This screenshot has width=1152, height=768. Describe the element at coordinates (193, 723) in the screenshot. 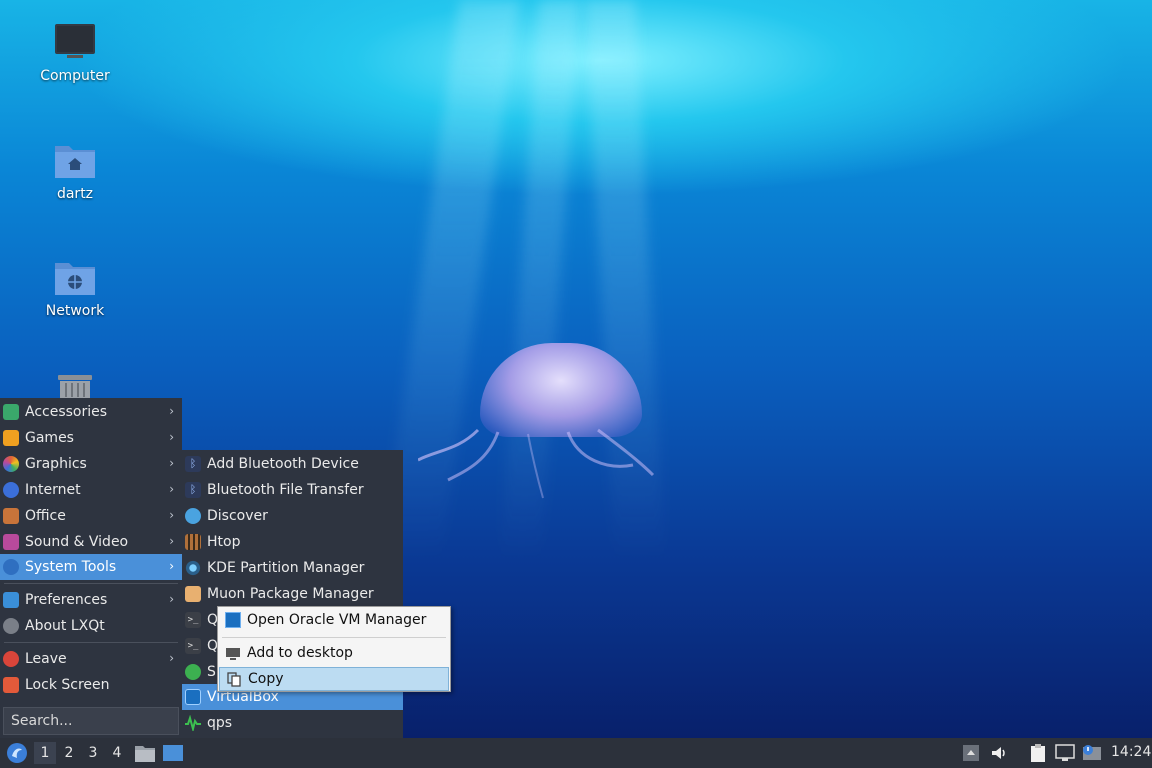

I see `qps-icon` at that location.